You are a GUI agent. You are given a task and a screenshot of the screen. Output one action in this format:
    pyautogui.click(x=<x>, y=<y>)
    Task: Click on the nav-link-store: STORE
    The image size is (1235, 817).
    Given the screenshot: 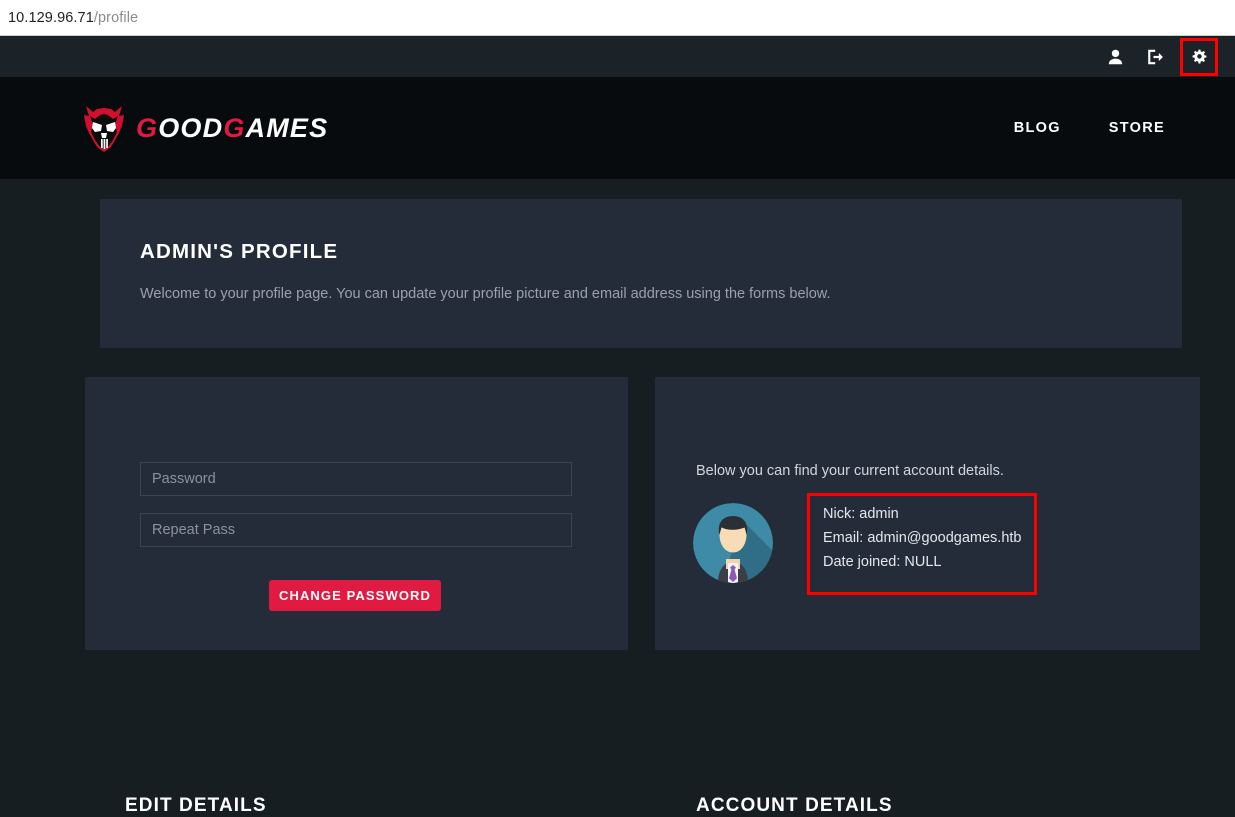 What is the action you would take?
    pyautogui.click(x=1137, y=128)
    